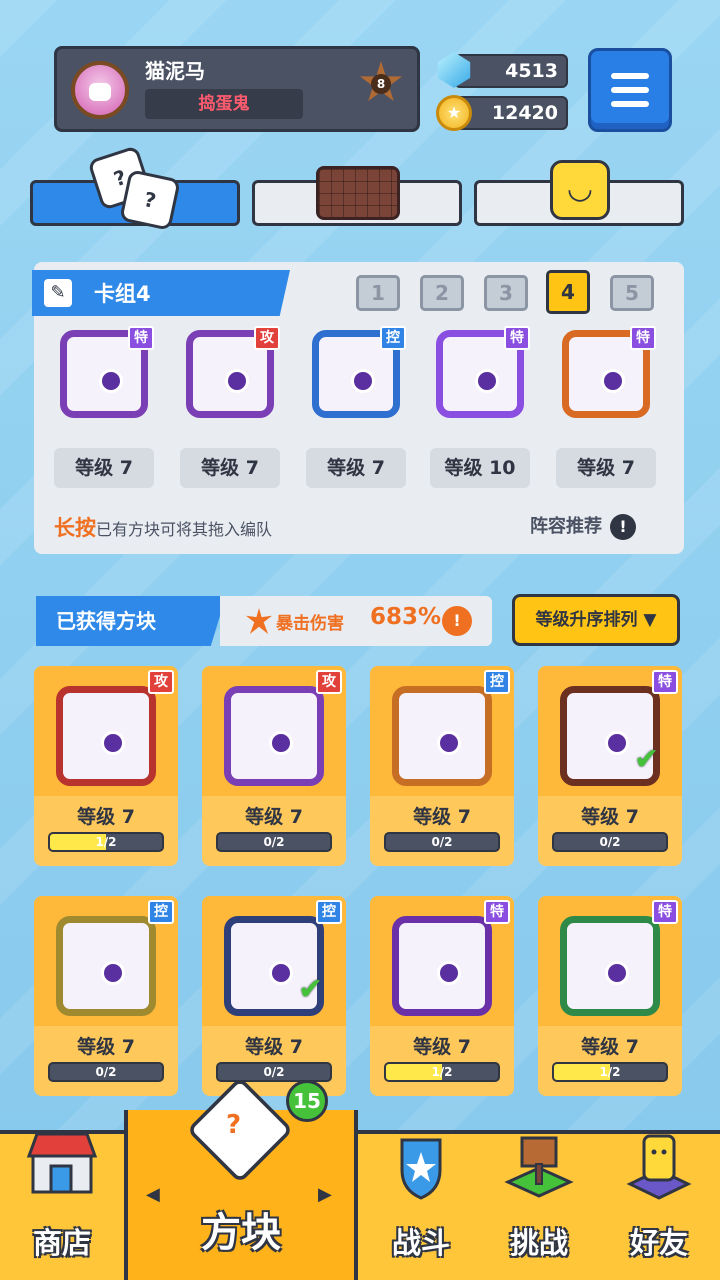 The image size is (720, 1280). I want to click on blocks-badge: 15, so click(307, 1101).